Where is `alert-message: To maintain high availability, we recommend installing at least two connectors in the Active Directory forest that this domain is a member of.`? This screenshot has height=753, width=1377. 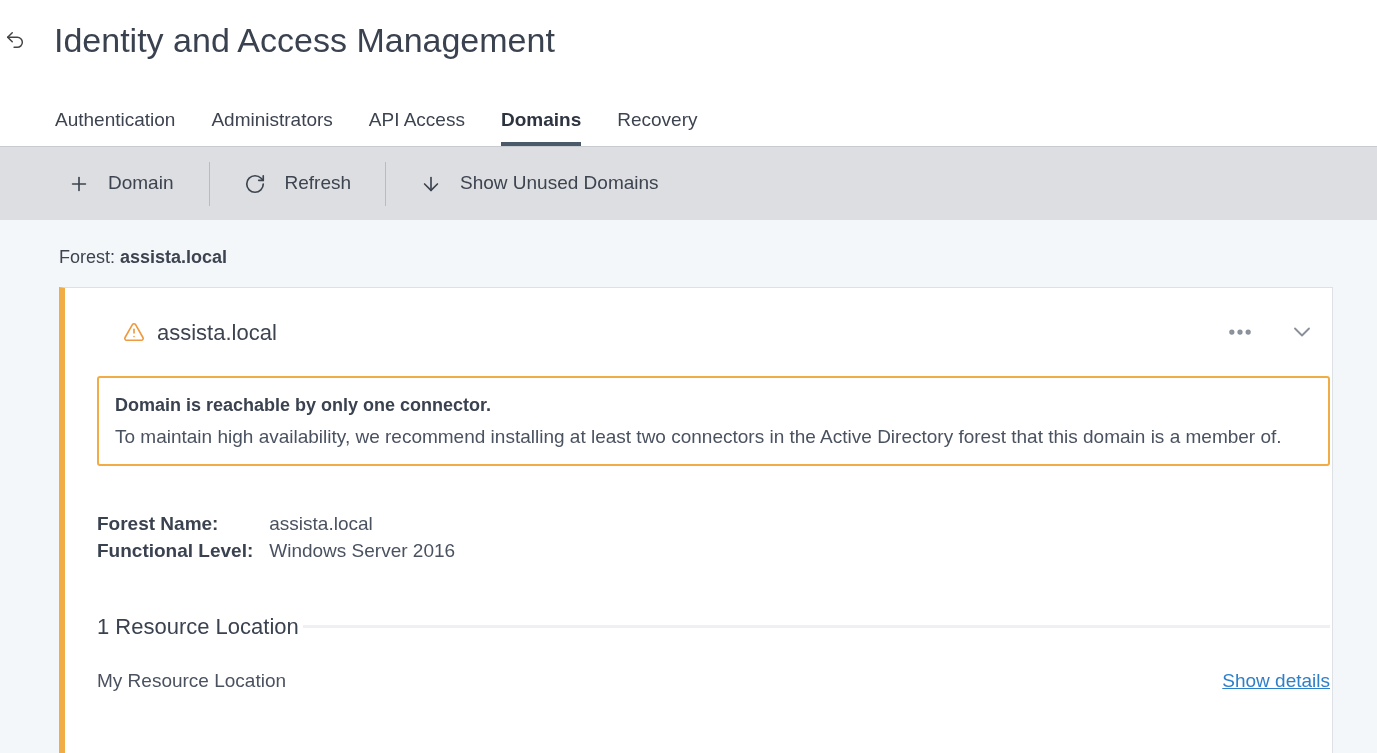 alert-message: To maintain high availability, we recommend installing at least two connectors in the Active Directory forest that this domain is a member of. is located at coordinates (699, 437).